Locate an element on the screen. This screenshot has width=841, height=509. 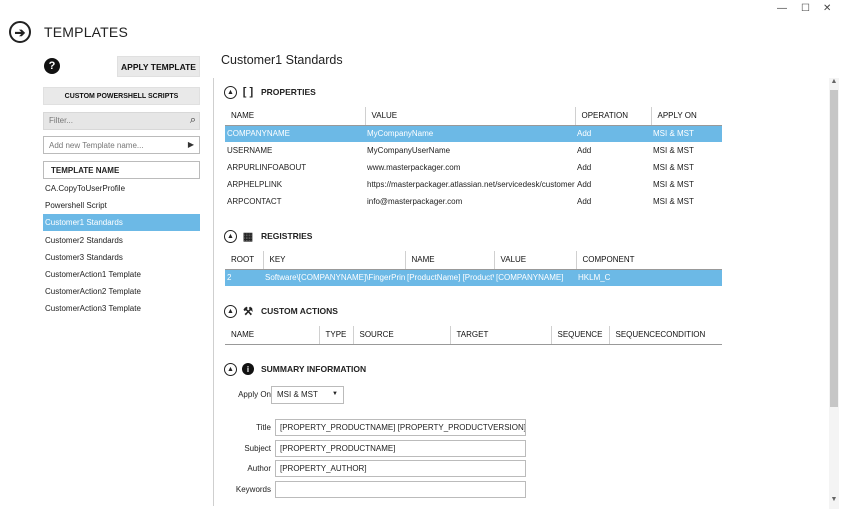
apply-template-button: APPLY TEMPLATE is located at coordinates (158, 66).